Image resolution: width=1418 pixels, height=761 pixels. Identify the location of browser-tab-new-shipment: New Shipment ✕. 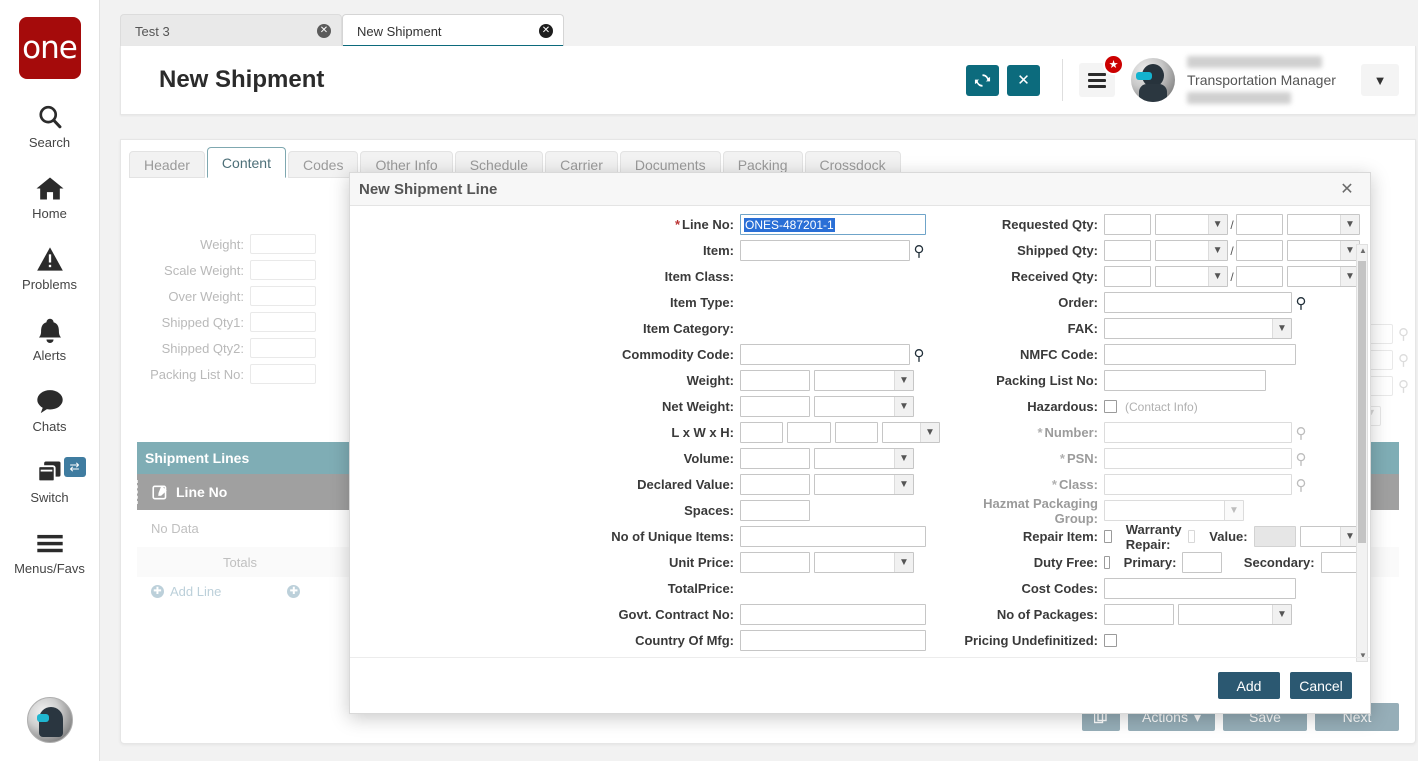
(453, 31).